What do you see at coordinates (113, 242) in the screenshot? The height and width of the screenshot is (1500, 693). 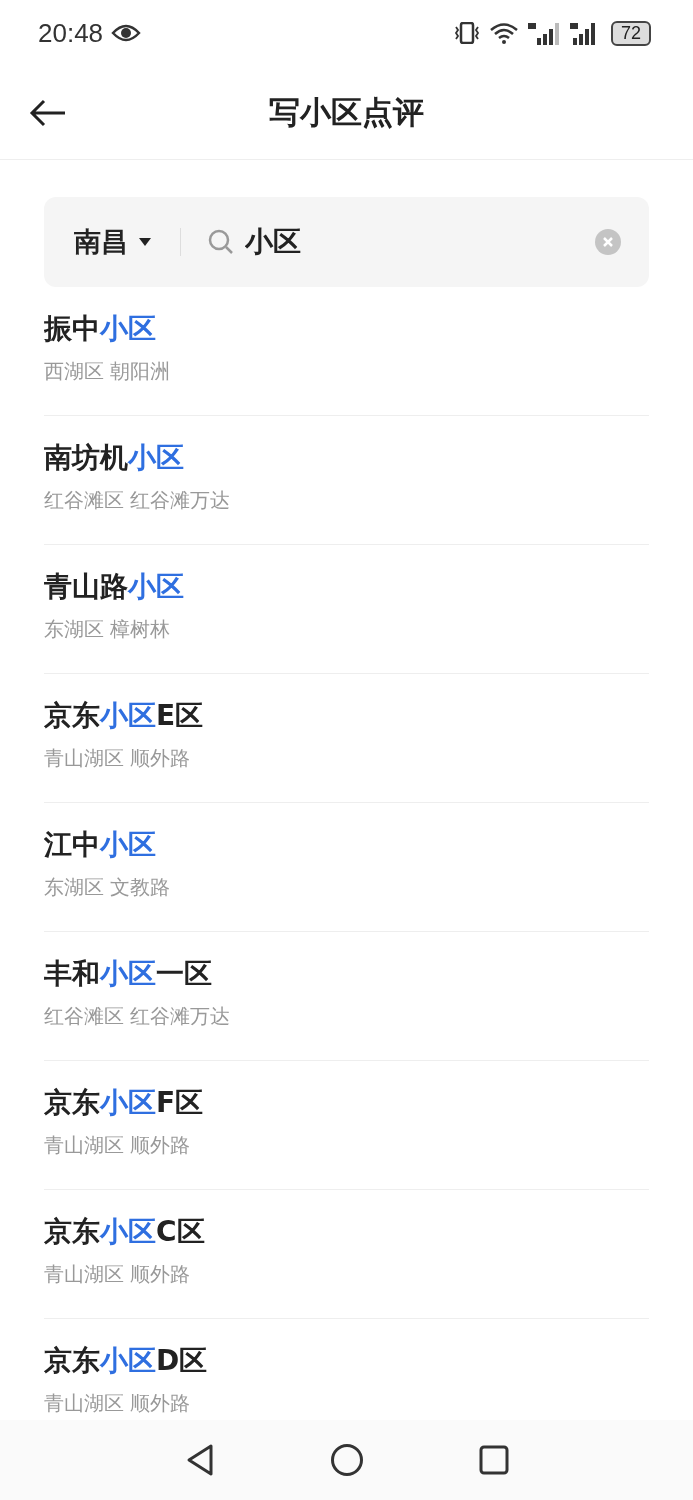 I see `city-selector: 南昌` at bounding box center [113, 242].